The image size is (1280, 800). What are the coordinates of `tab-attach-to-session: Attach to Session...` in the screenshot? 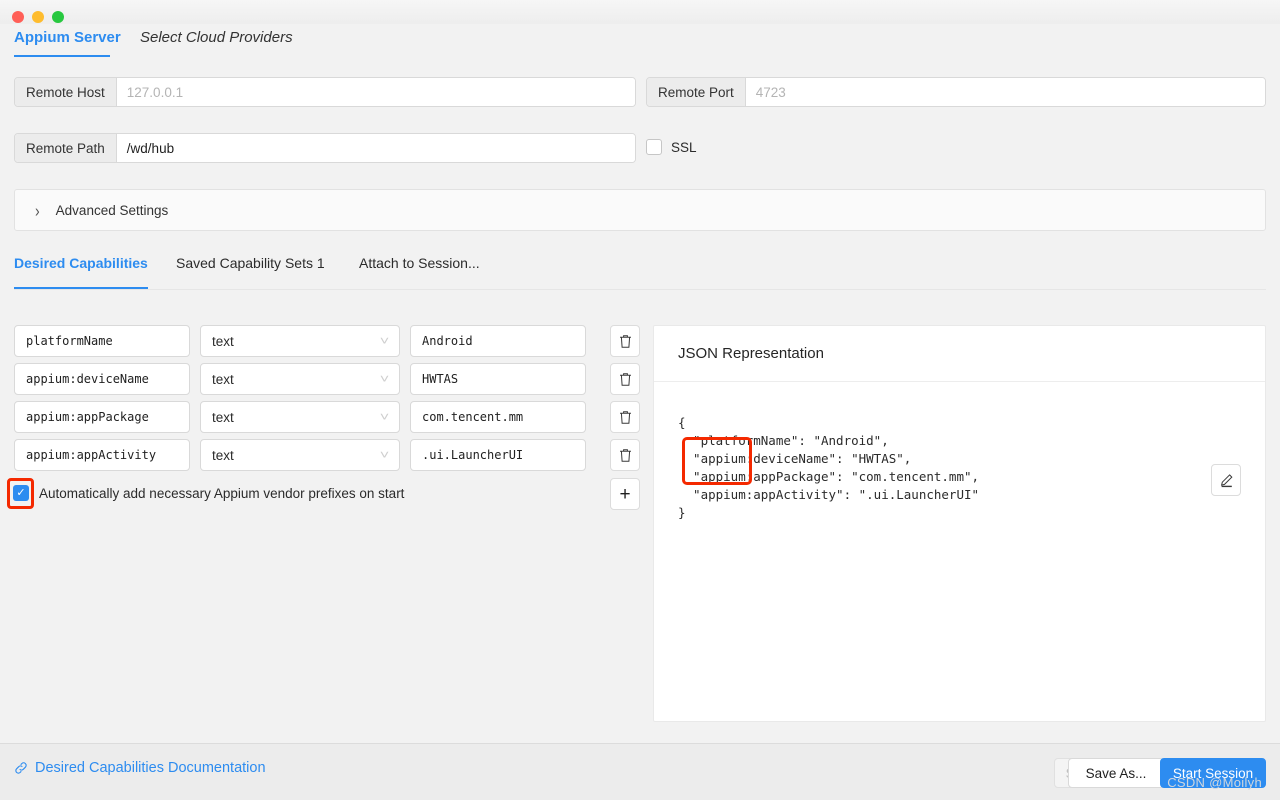 It's located at (419, 271).